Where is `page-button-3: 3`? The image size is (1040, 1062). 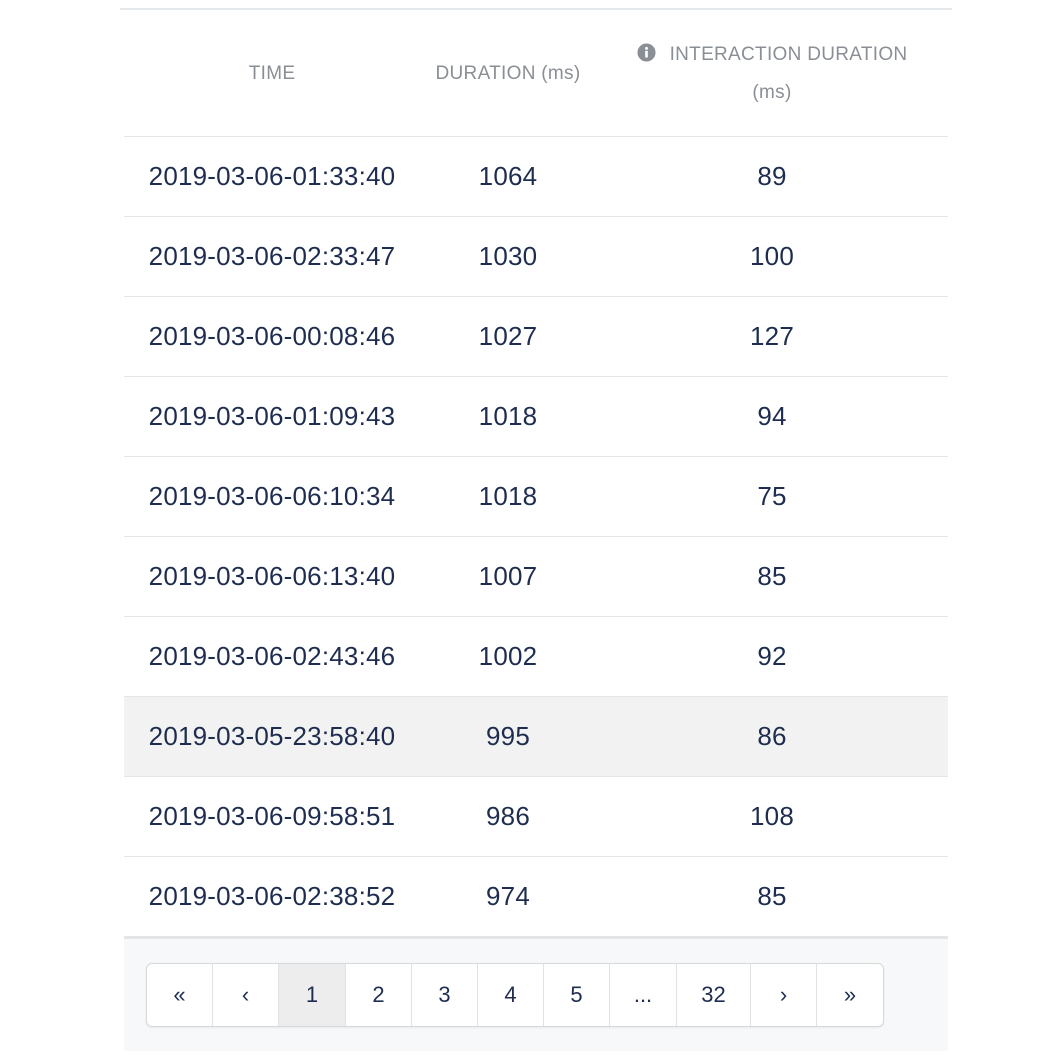 page-button-3: 3 is located at coordinates (445, 995).